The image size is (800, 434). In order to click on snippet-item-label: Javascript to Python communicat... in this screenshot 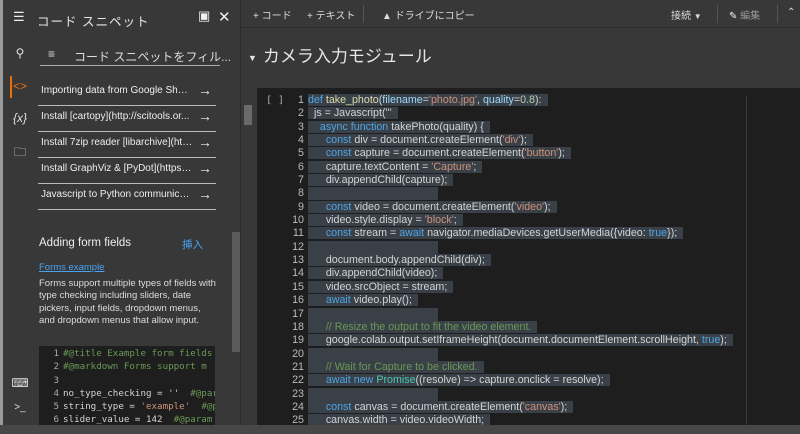, I will do `click(117, 194)`.